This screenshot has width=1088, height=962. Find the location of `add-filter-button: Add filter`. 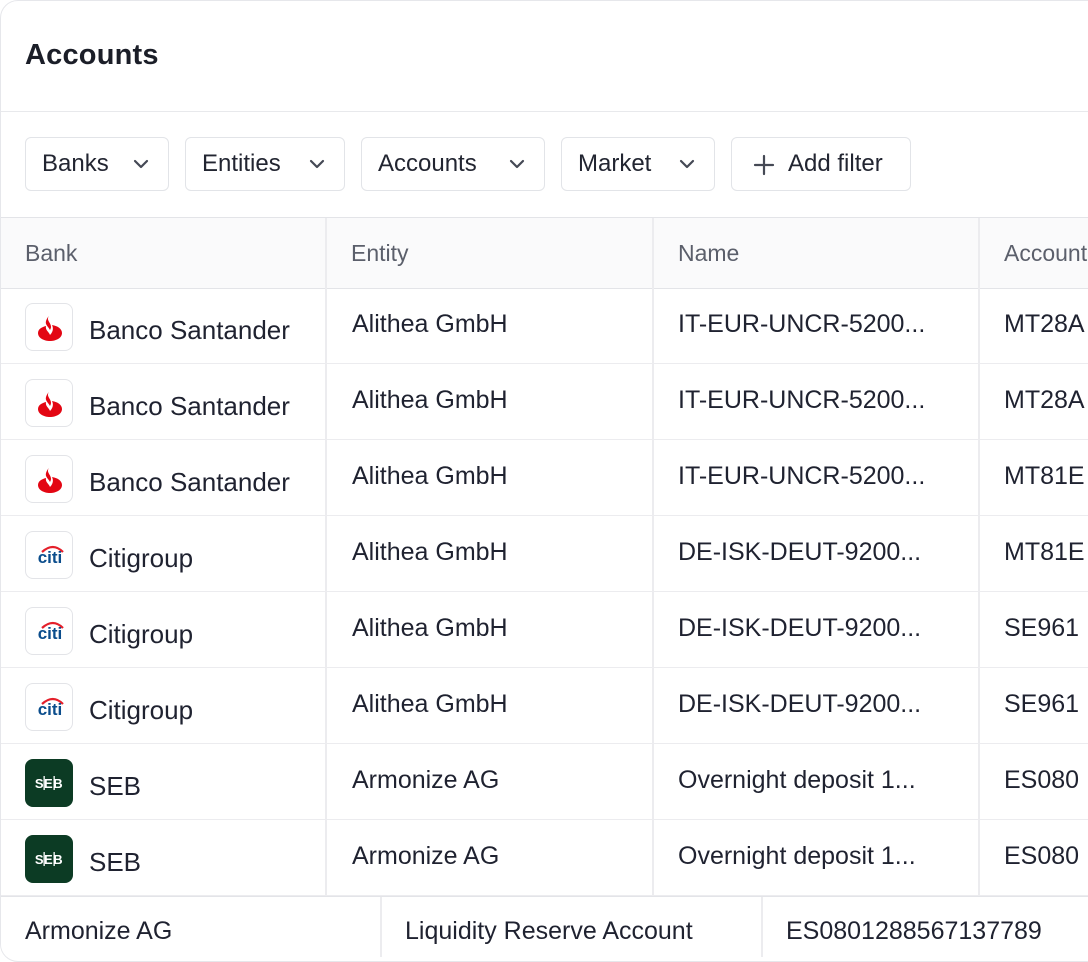

add-filter-button: Add filter is located at coordinates (821, 164).